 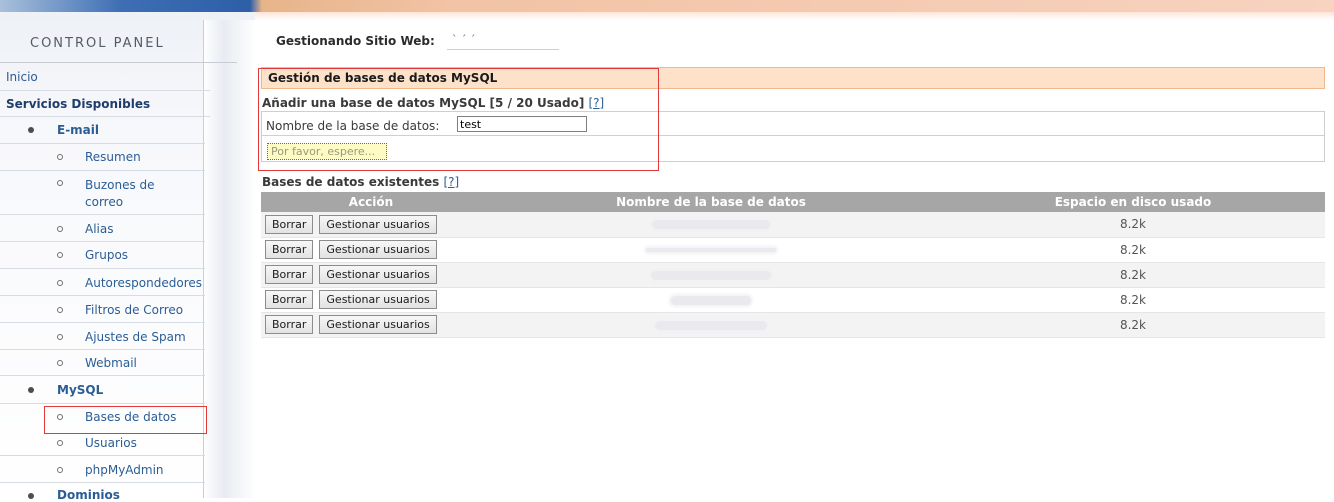 What do you see at coordinates (452, 182) in the screenshot?
I see `help-link: [?]` at bounding box center [452, 182].